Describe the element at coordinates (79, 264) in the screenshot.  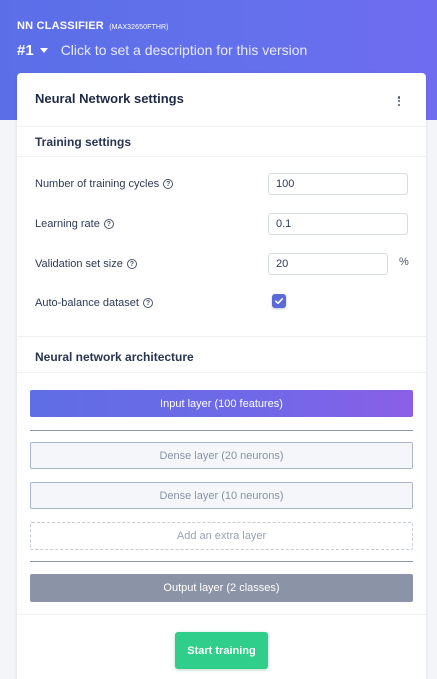
I see `validation-size-label-text: Validation set size` at that location.